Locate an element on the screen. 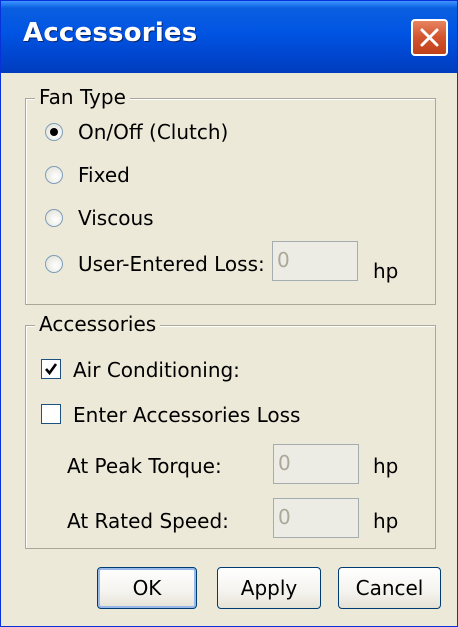  air-conditioning-checkbox is located at coordinates (51, 369).